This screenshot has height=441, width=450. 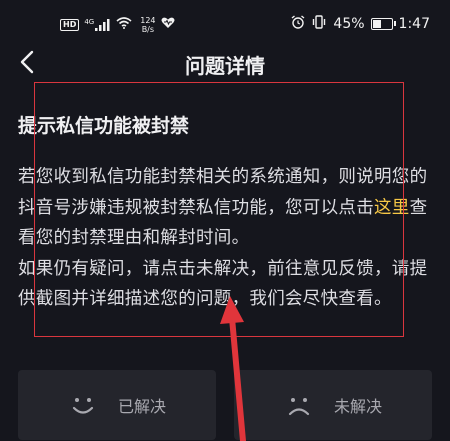 I want to click on status-right: 45% 1:47, so click(x=360, y=24).